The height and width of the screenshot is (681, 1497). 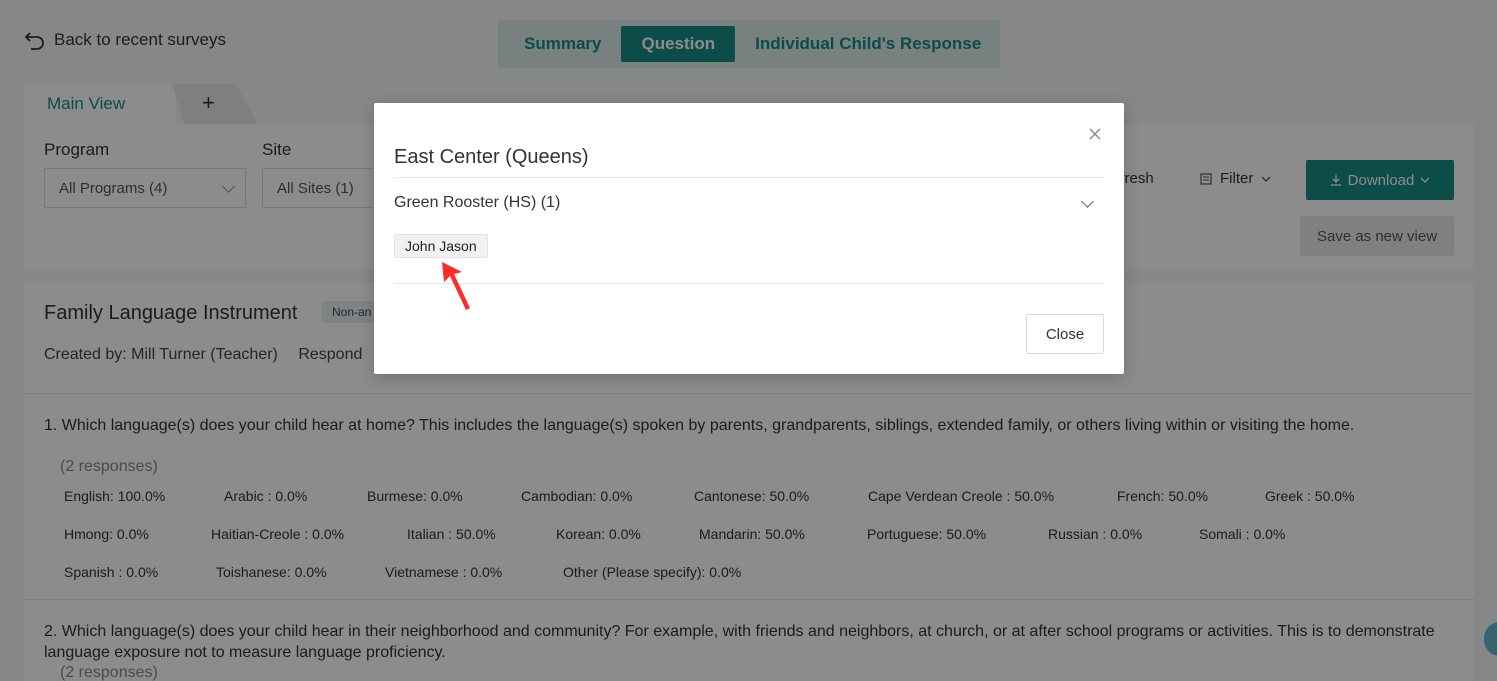 What do you see at coordinates (1095, 134) in the screenshot?
I see `close-icon` at bounding box center [1095, 134].